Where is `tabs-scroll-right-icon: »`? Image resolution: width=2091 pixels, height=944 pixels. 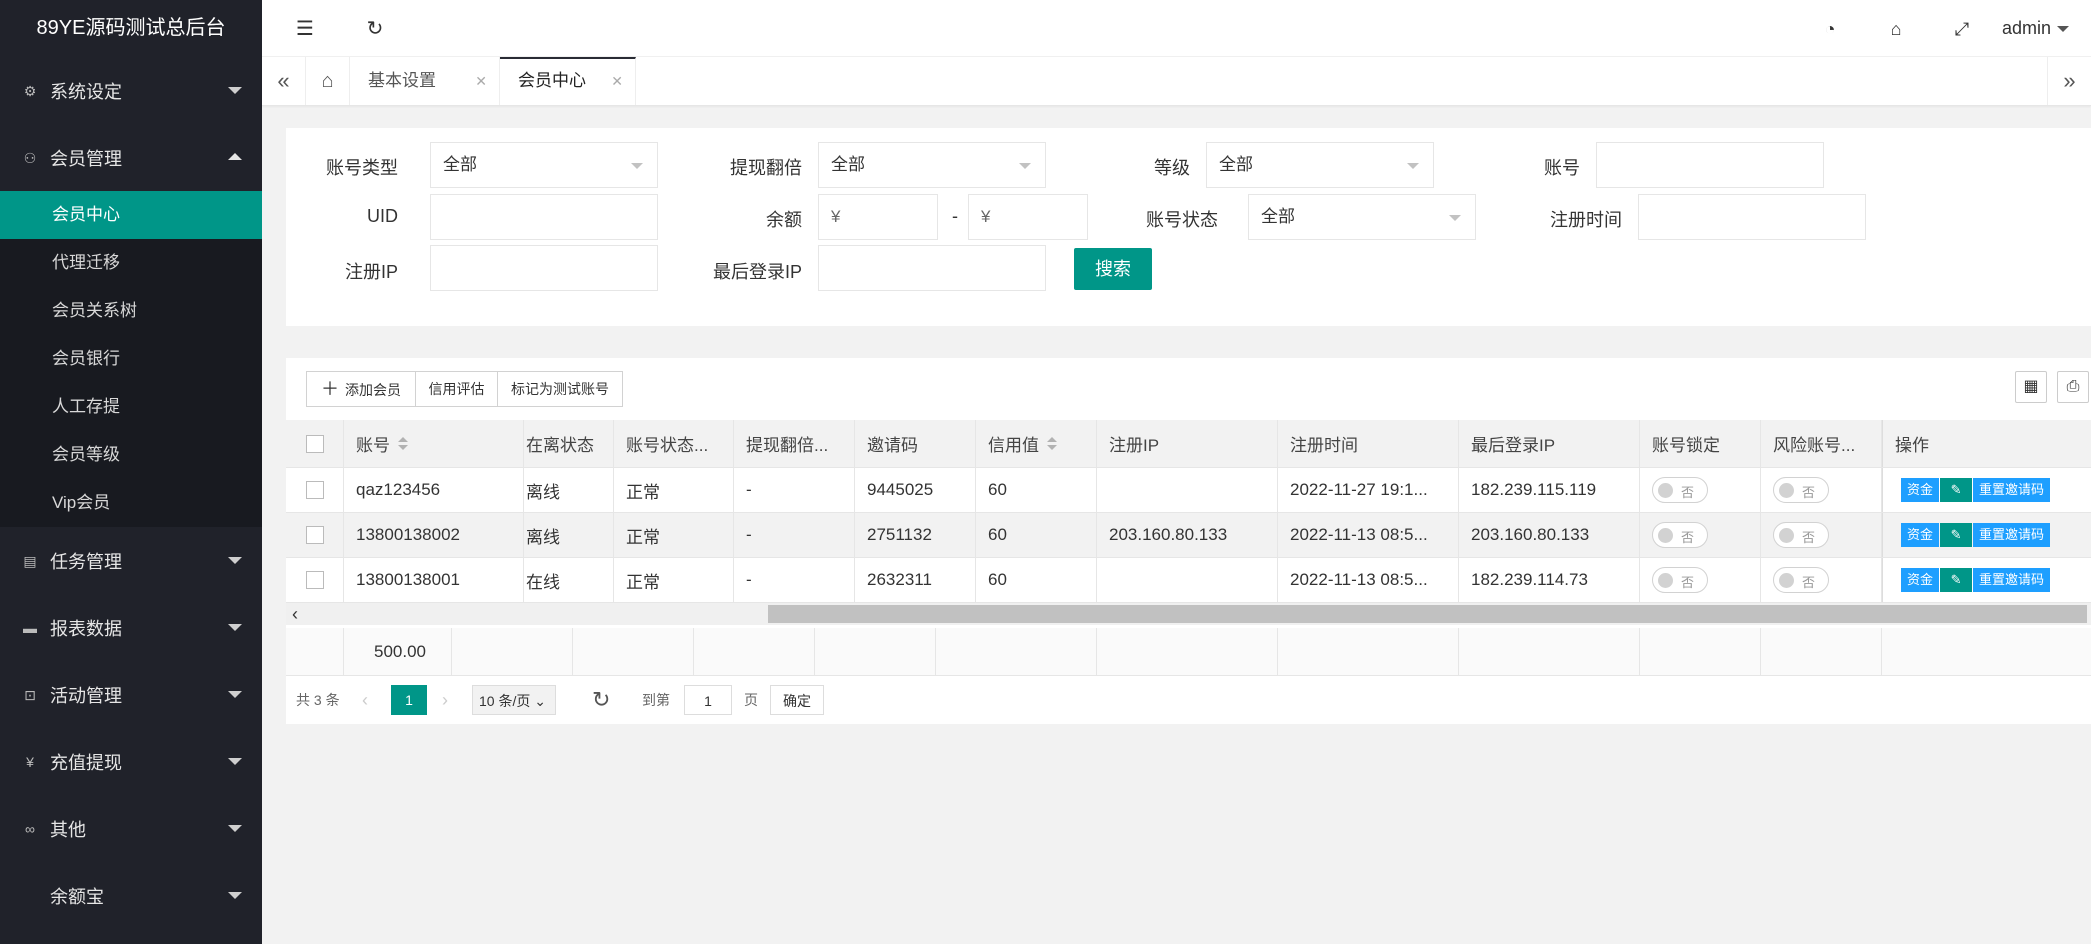
tabs-scroll-right-icon: » is located at coordinates (2069, 81).